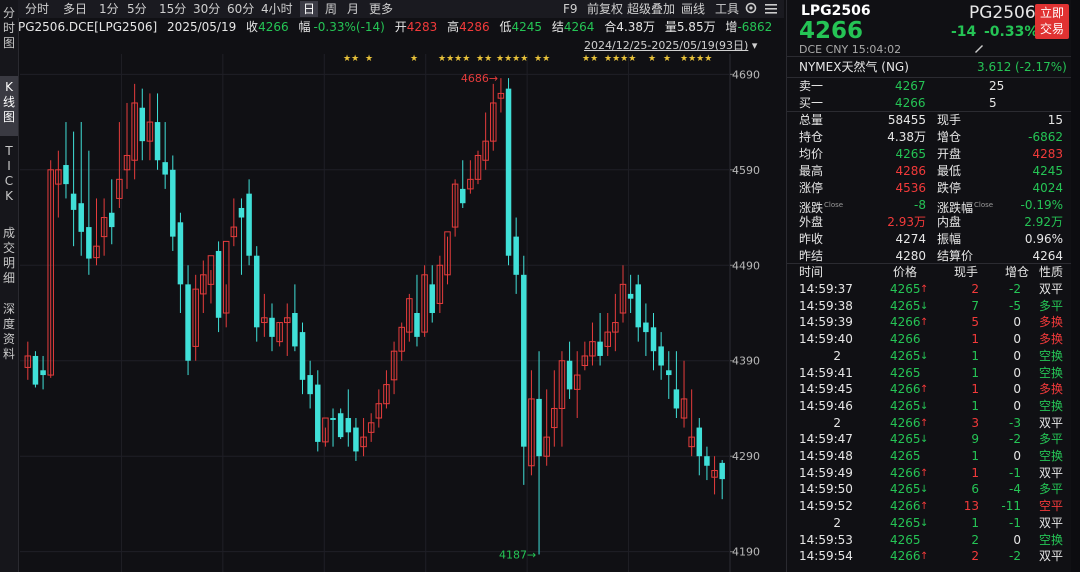 This screenshot has height=572, width=1080. Describe the element at coordinates (1051, 489) in the screenshot. I see `trade-nature: 多平` at that location.